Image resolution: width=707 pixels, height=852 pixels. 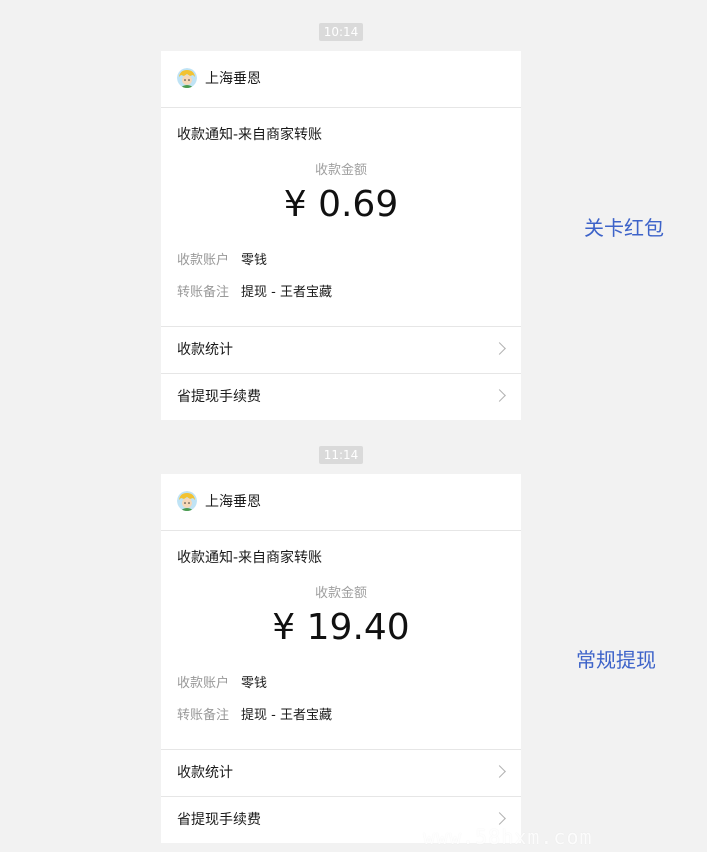 I want to click on message-timestamp: 11:14, so click(x=341, y=455).